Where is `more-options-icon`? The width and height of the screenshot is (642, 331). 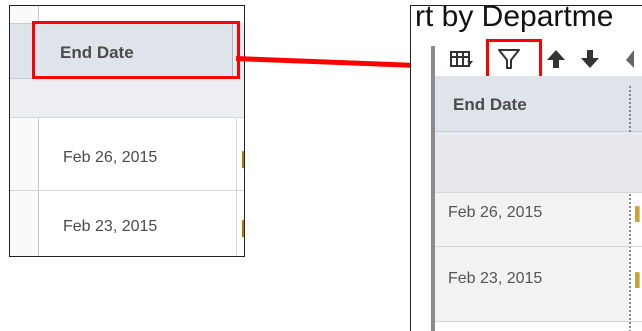 more-options-icon is located at coordinates (627, 59).